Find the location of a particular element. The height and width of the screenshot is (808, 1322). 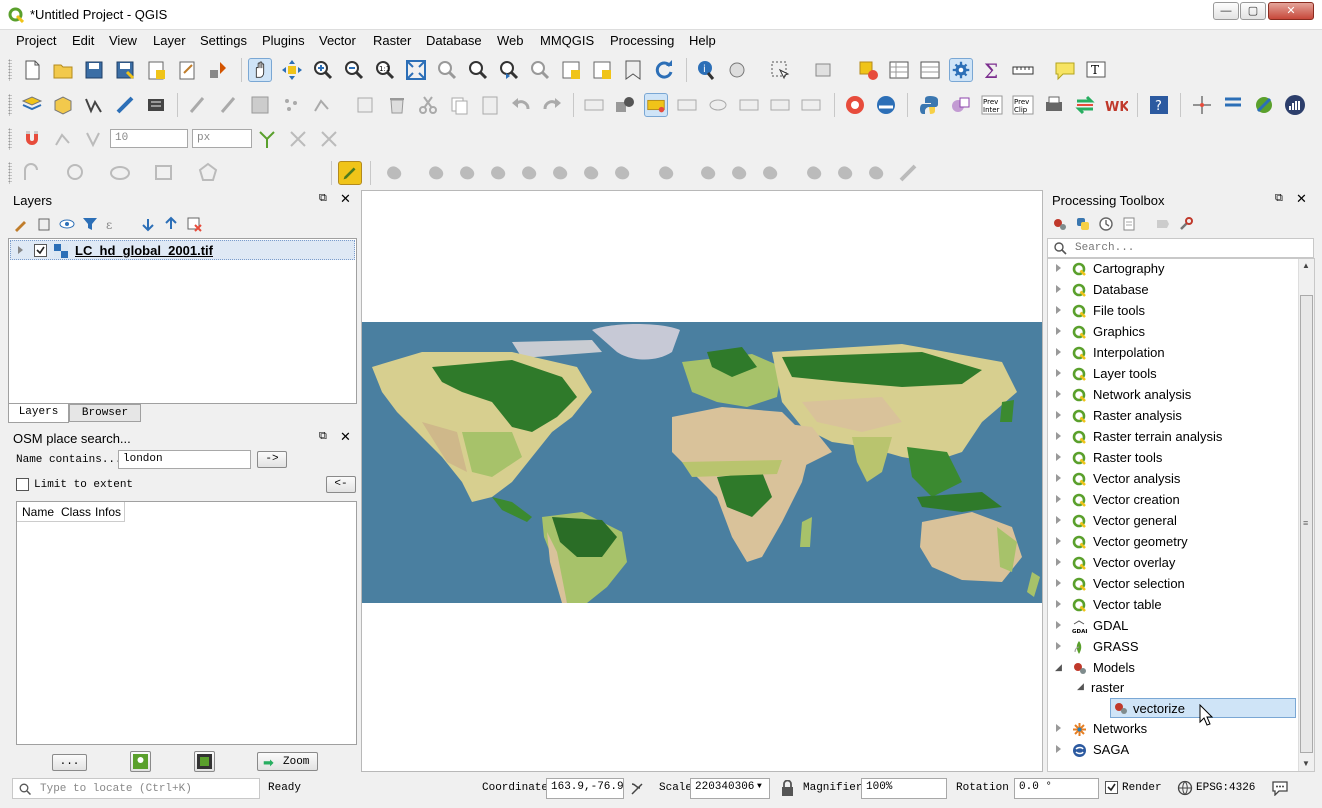

tree-node-graphics: Graphics is located at coordinates (1168, 332).